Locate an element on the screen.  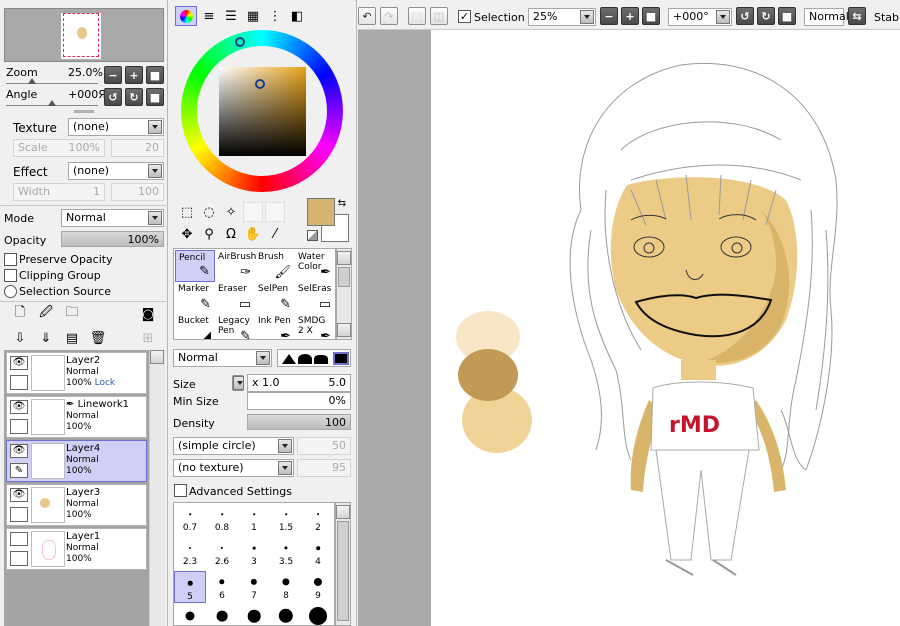
brush-size-option: 9 is located at coordinates (318, 587).